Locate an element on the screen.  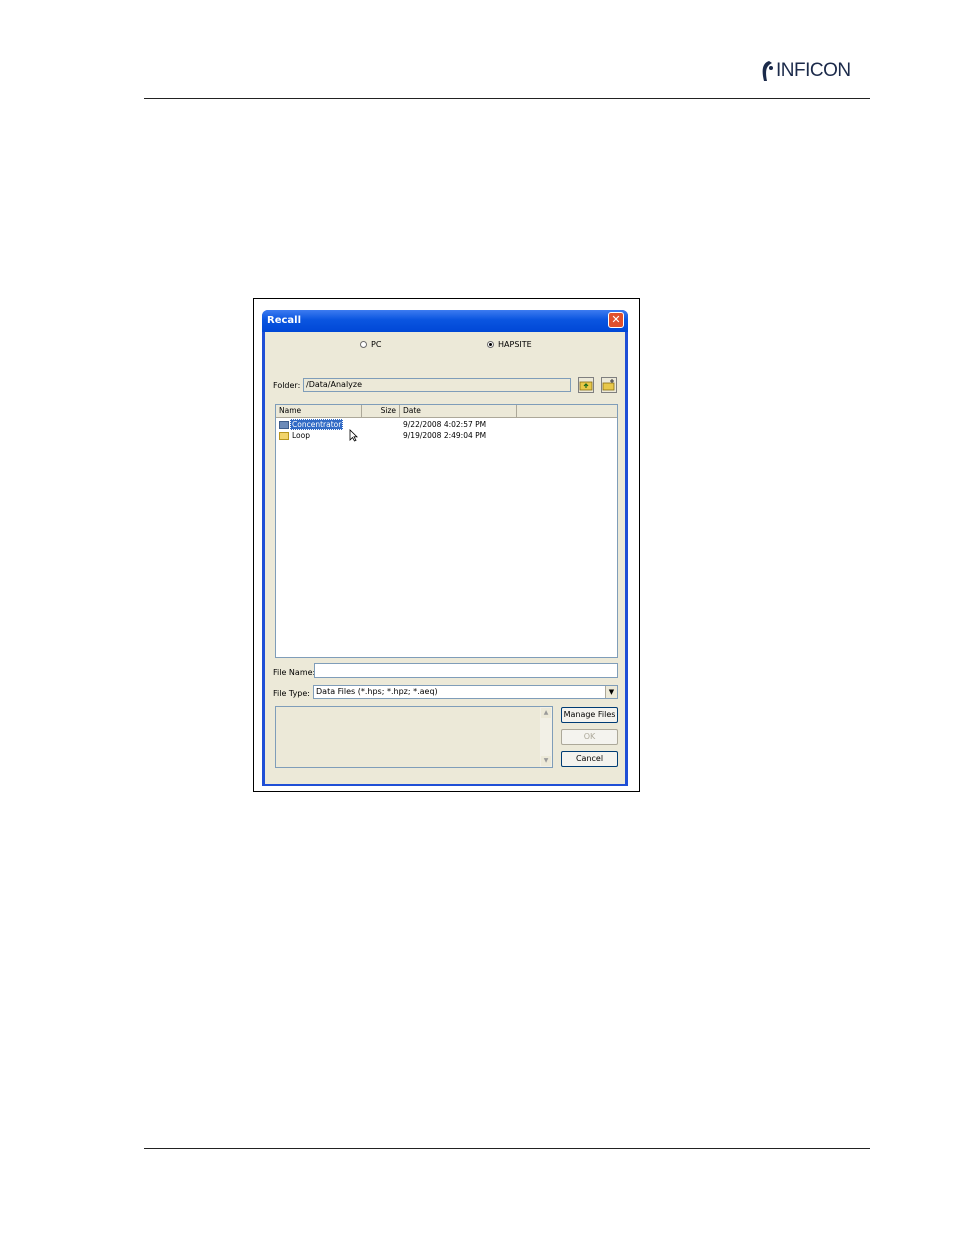
list-item: Concentrator 9/22/2008 4:02:57 PM is located at coordinates (446, 430).